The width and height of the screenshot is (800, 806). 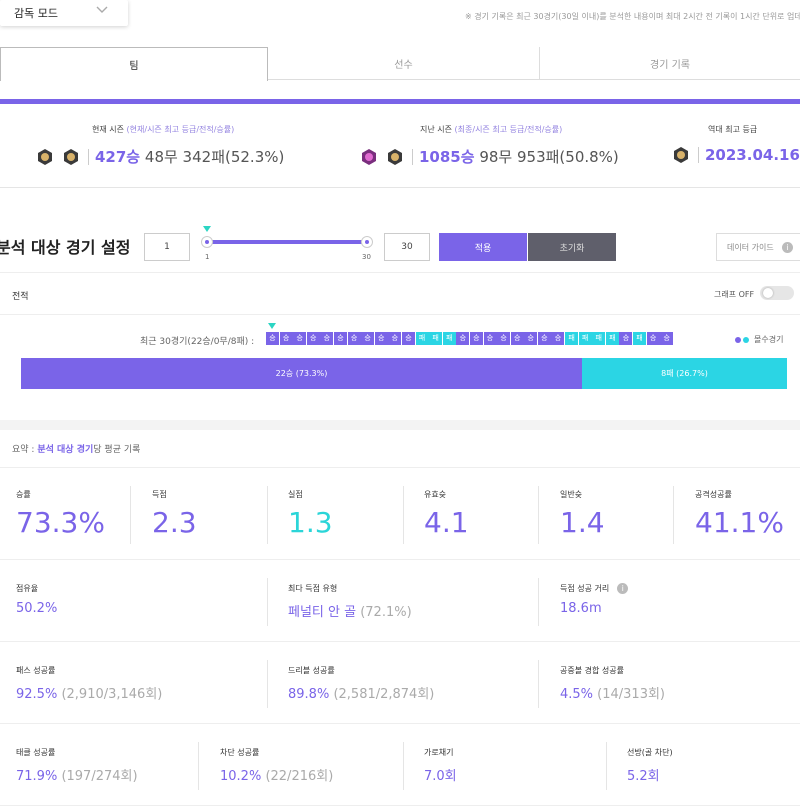 What do you see at coordinates (277, 776) in the screenshot?
I see `stat-value: 10.2% (22/216회)` at bounding box center [277, 776].